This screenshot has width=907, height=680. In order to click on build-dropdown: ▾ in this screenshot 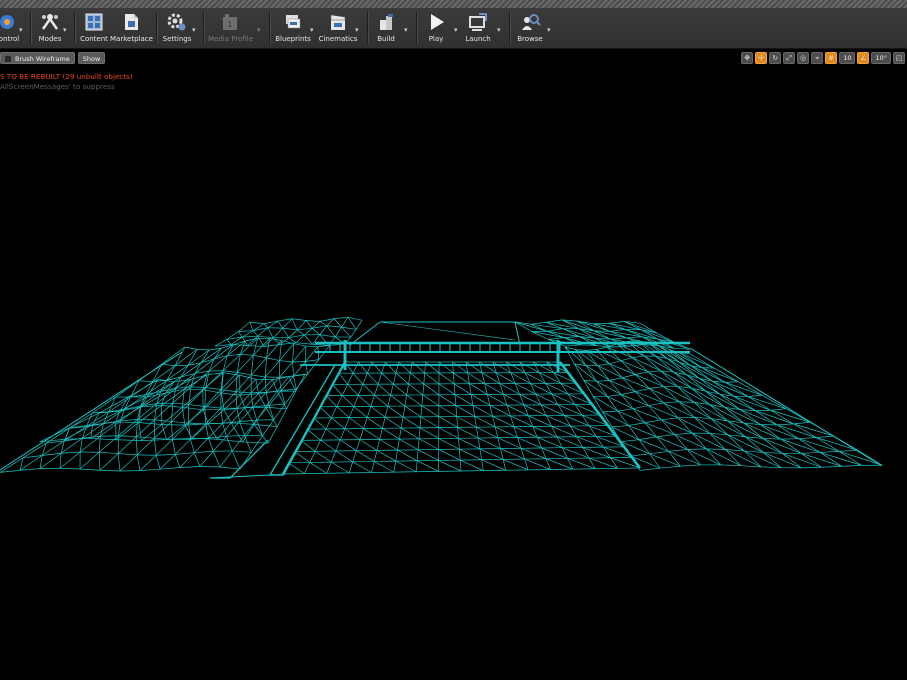, I will do `click(406, 30)`.